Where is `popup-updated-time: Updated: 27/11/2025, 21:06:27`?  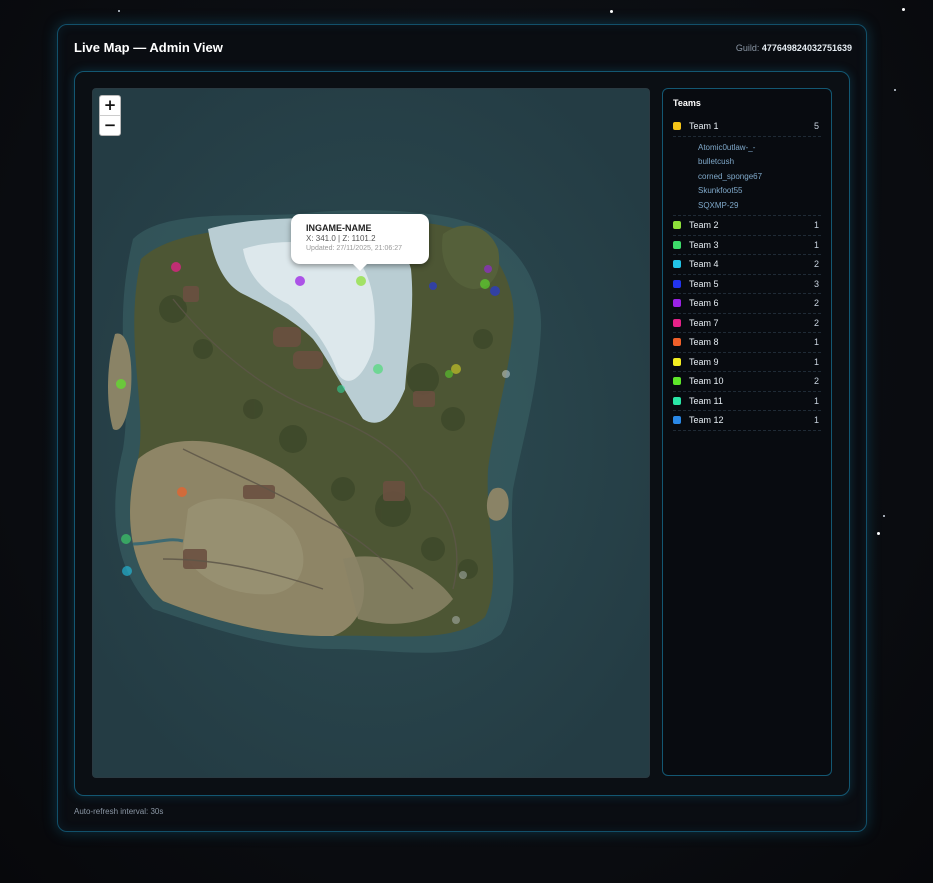
popup-updated-time: Updated: 27/11/2025, 21:06:27 is located at coordinates (354, 248).